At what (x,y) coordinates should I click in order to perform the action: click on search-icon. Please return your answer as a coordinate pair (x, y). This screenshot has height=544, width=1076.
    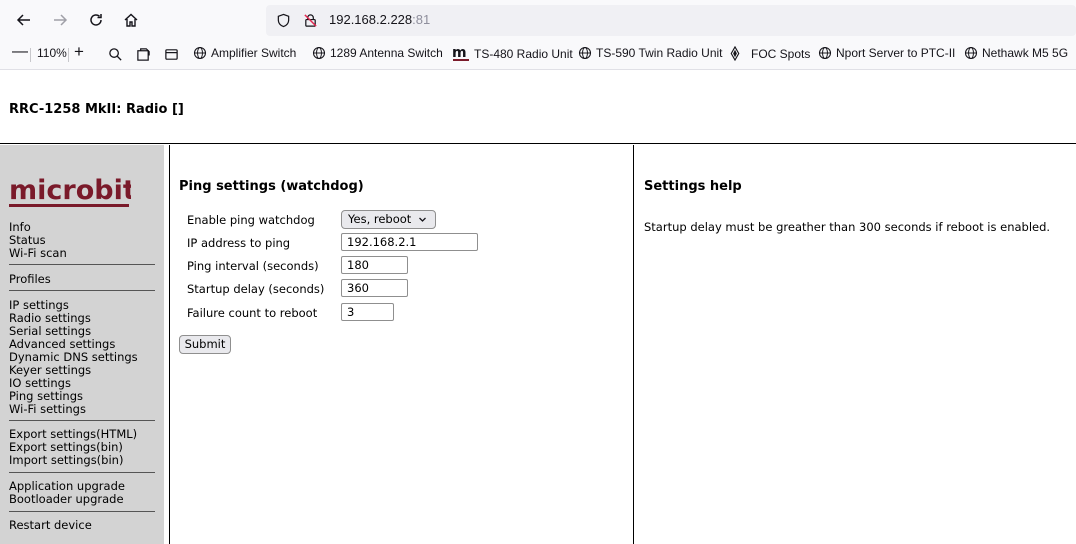
    Looking at the image, I should click on (115, 54).